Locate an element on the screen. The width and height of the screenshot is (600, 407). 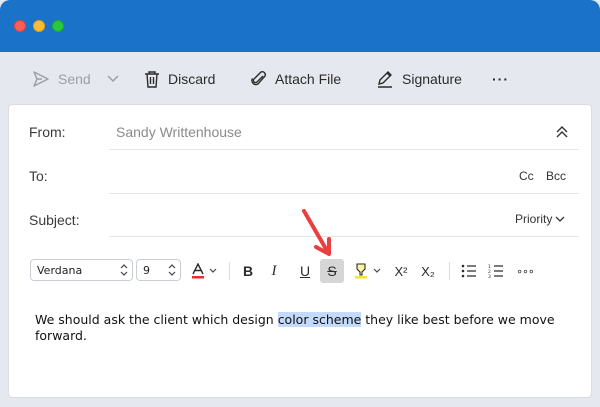
body-text-before: We should ask the client which design is located at coordinates (156, 319).